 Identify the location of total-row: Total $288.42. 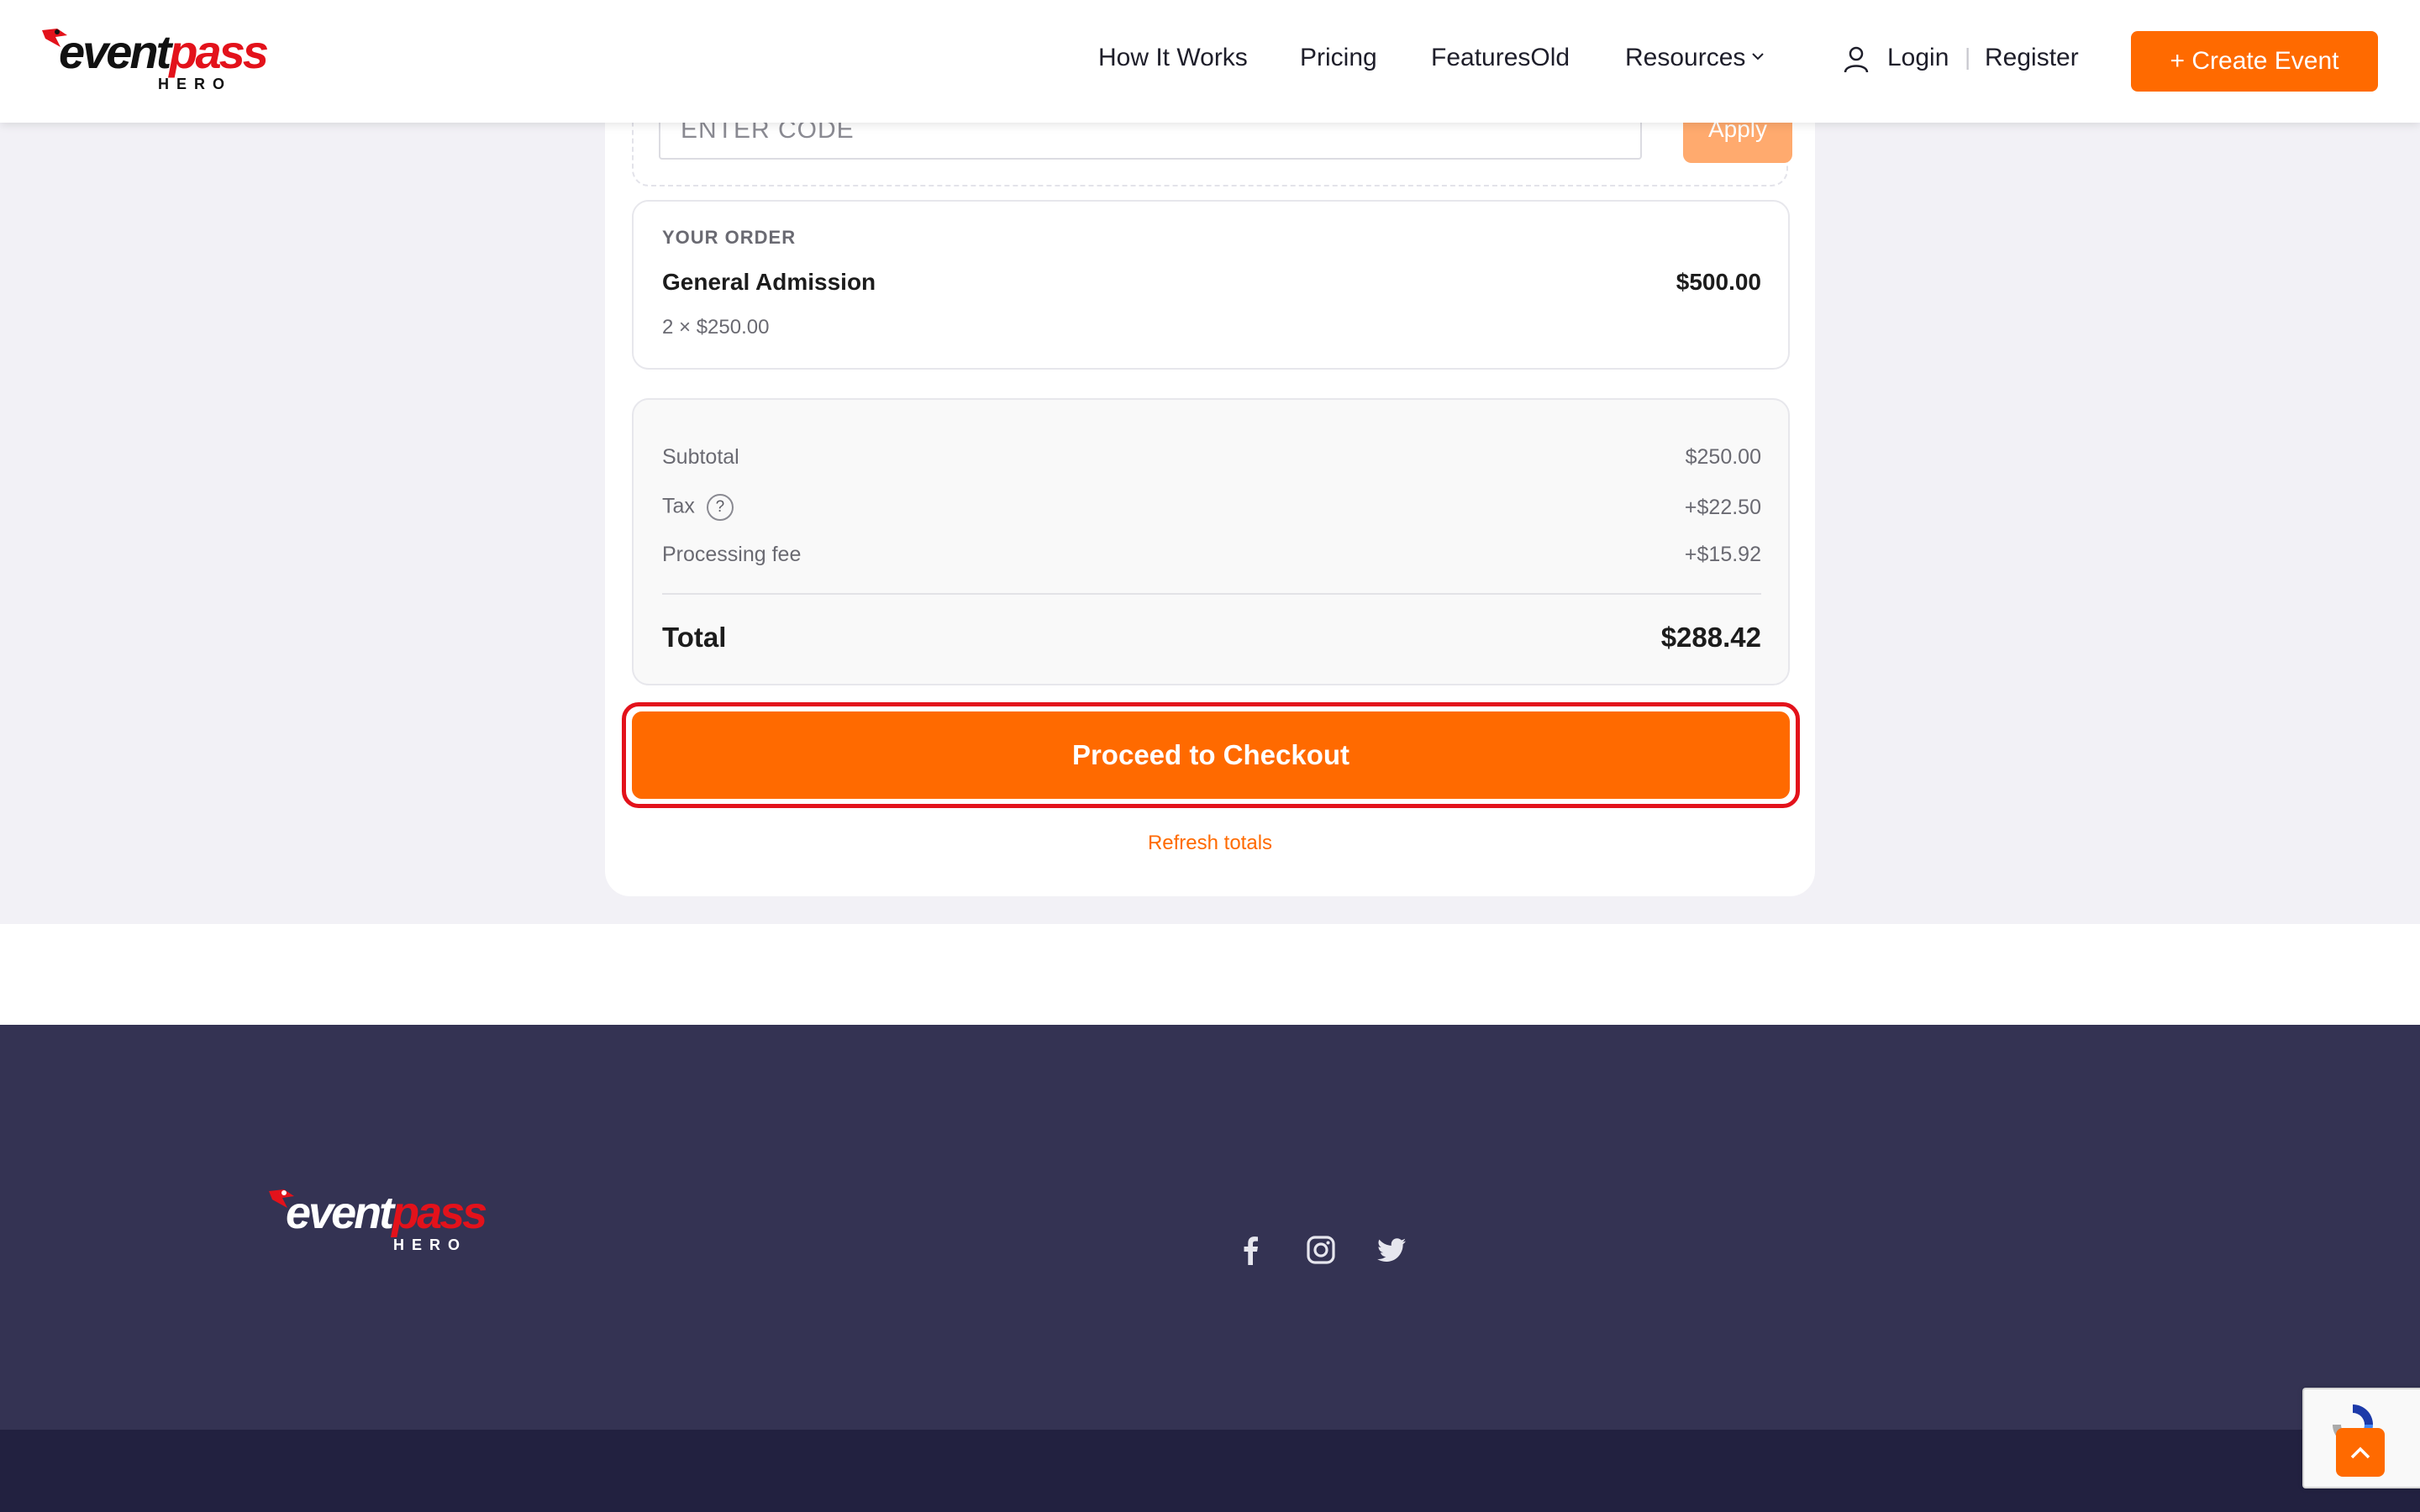
(1211, 638).